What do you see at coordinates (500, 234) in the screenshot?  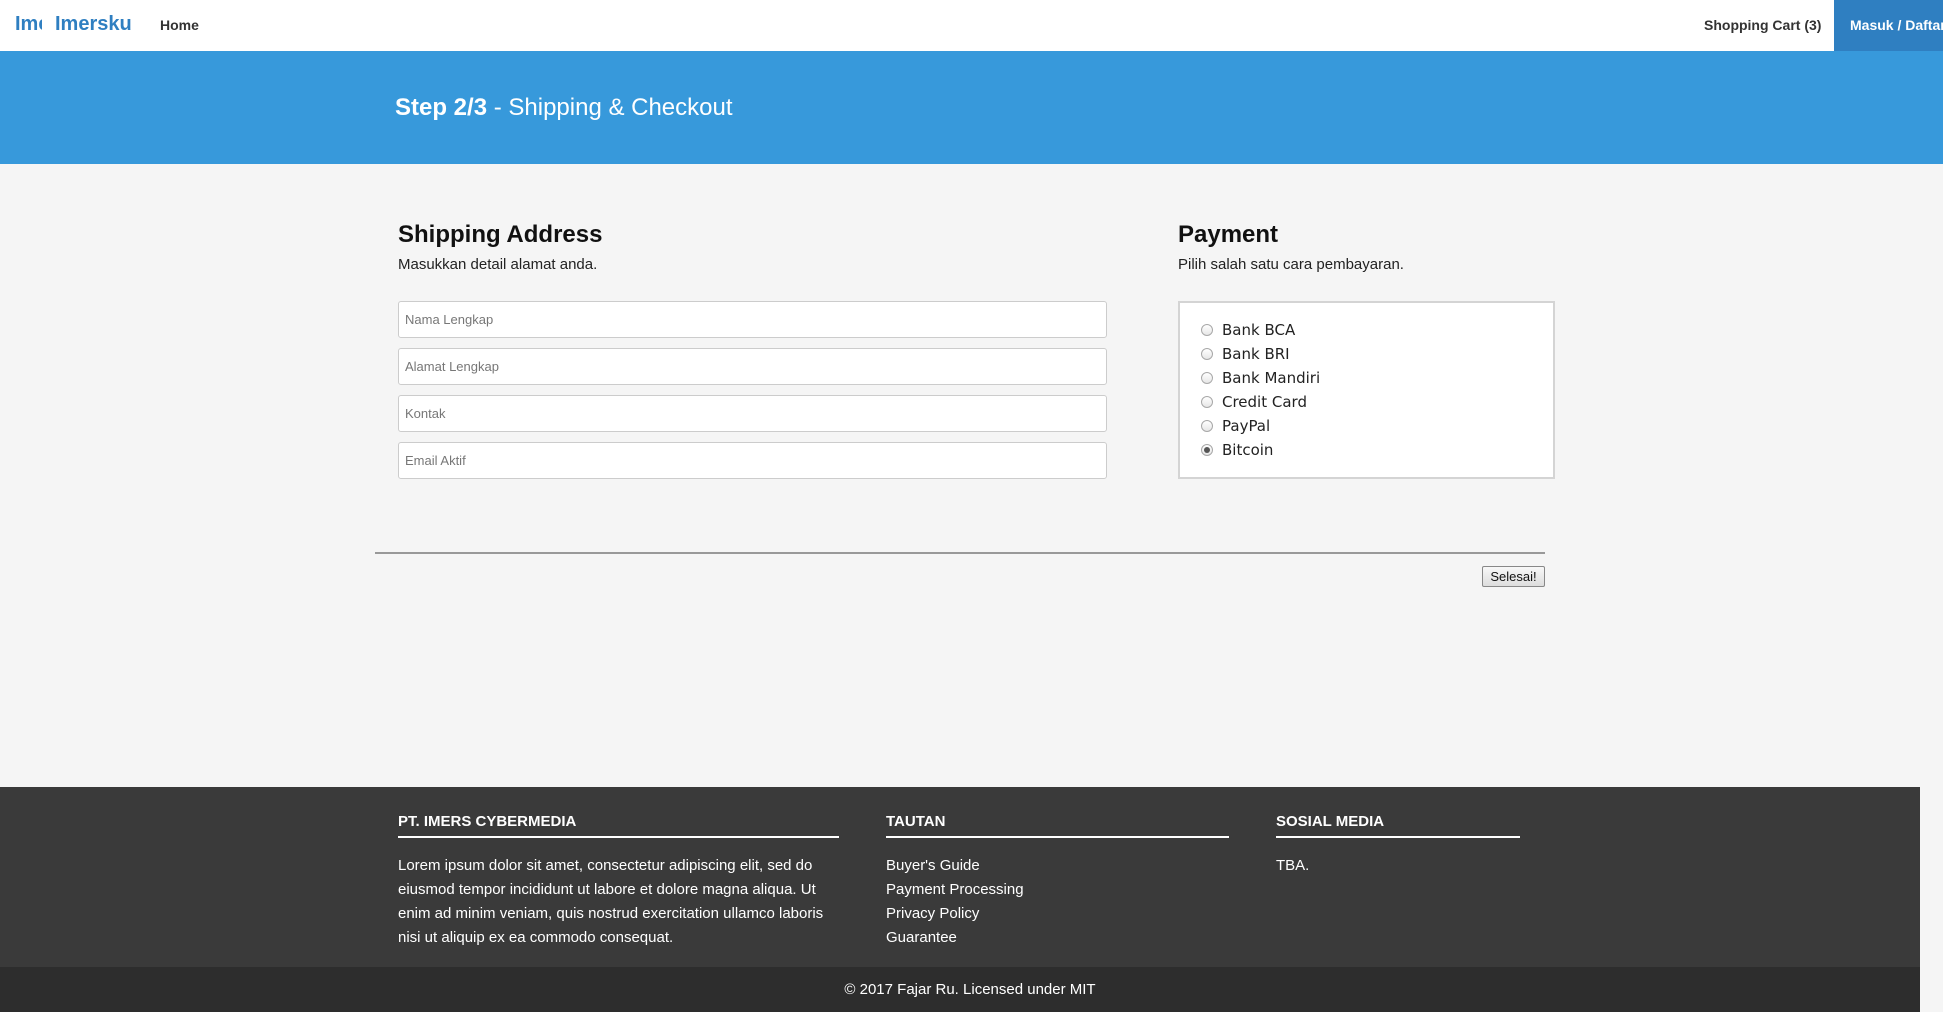 I see `shipping-address-heading: Shipping Address` at bounding box center [500, 234].